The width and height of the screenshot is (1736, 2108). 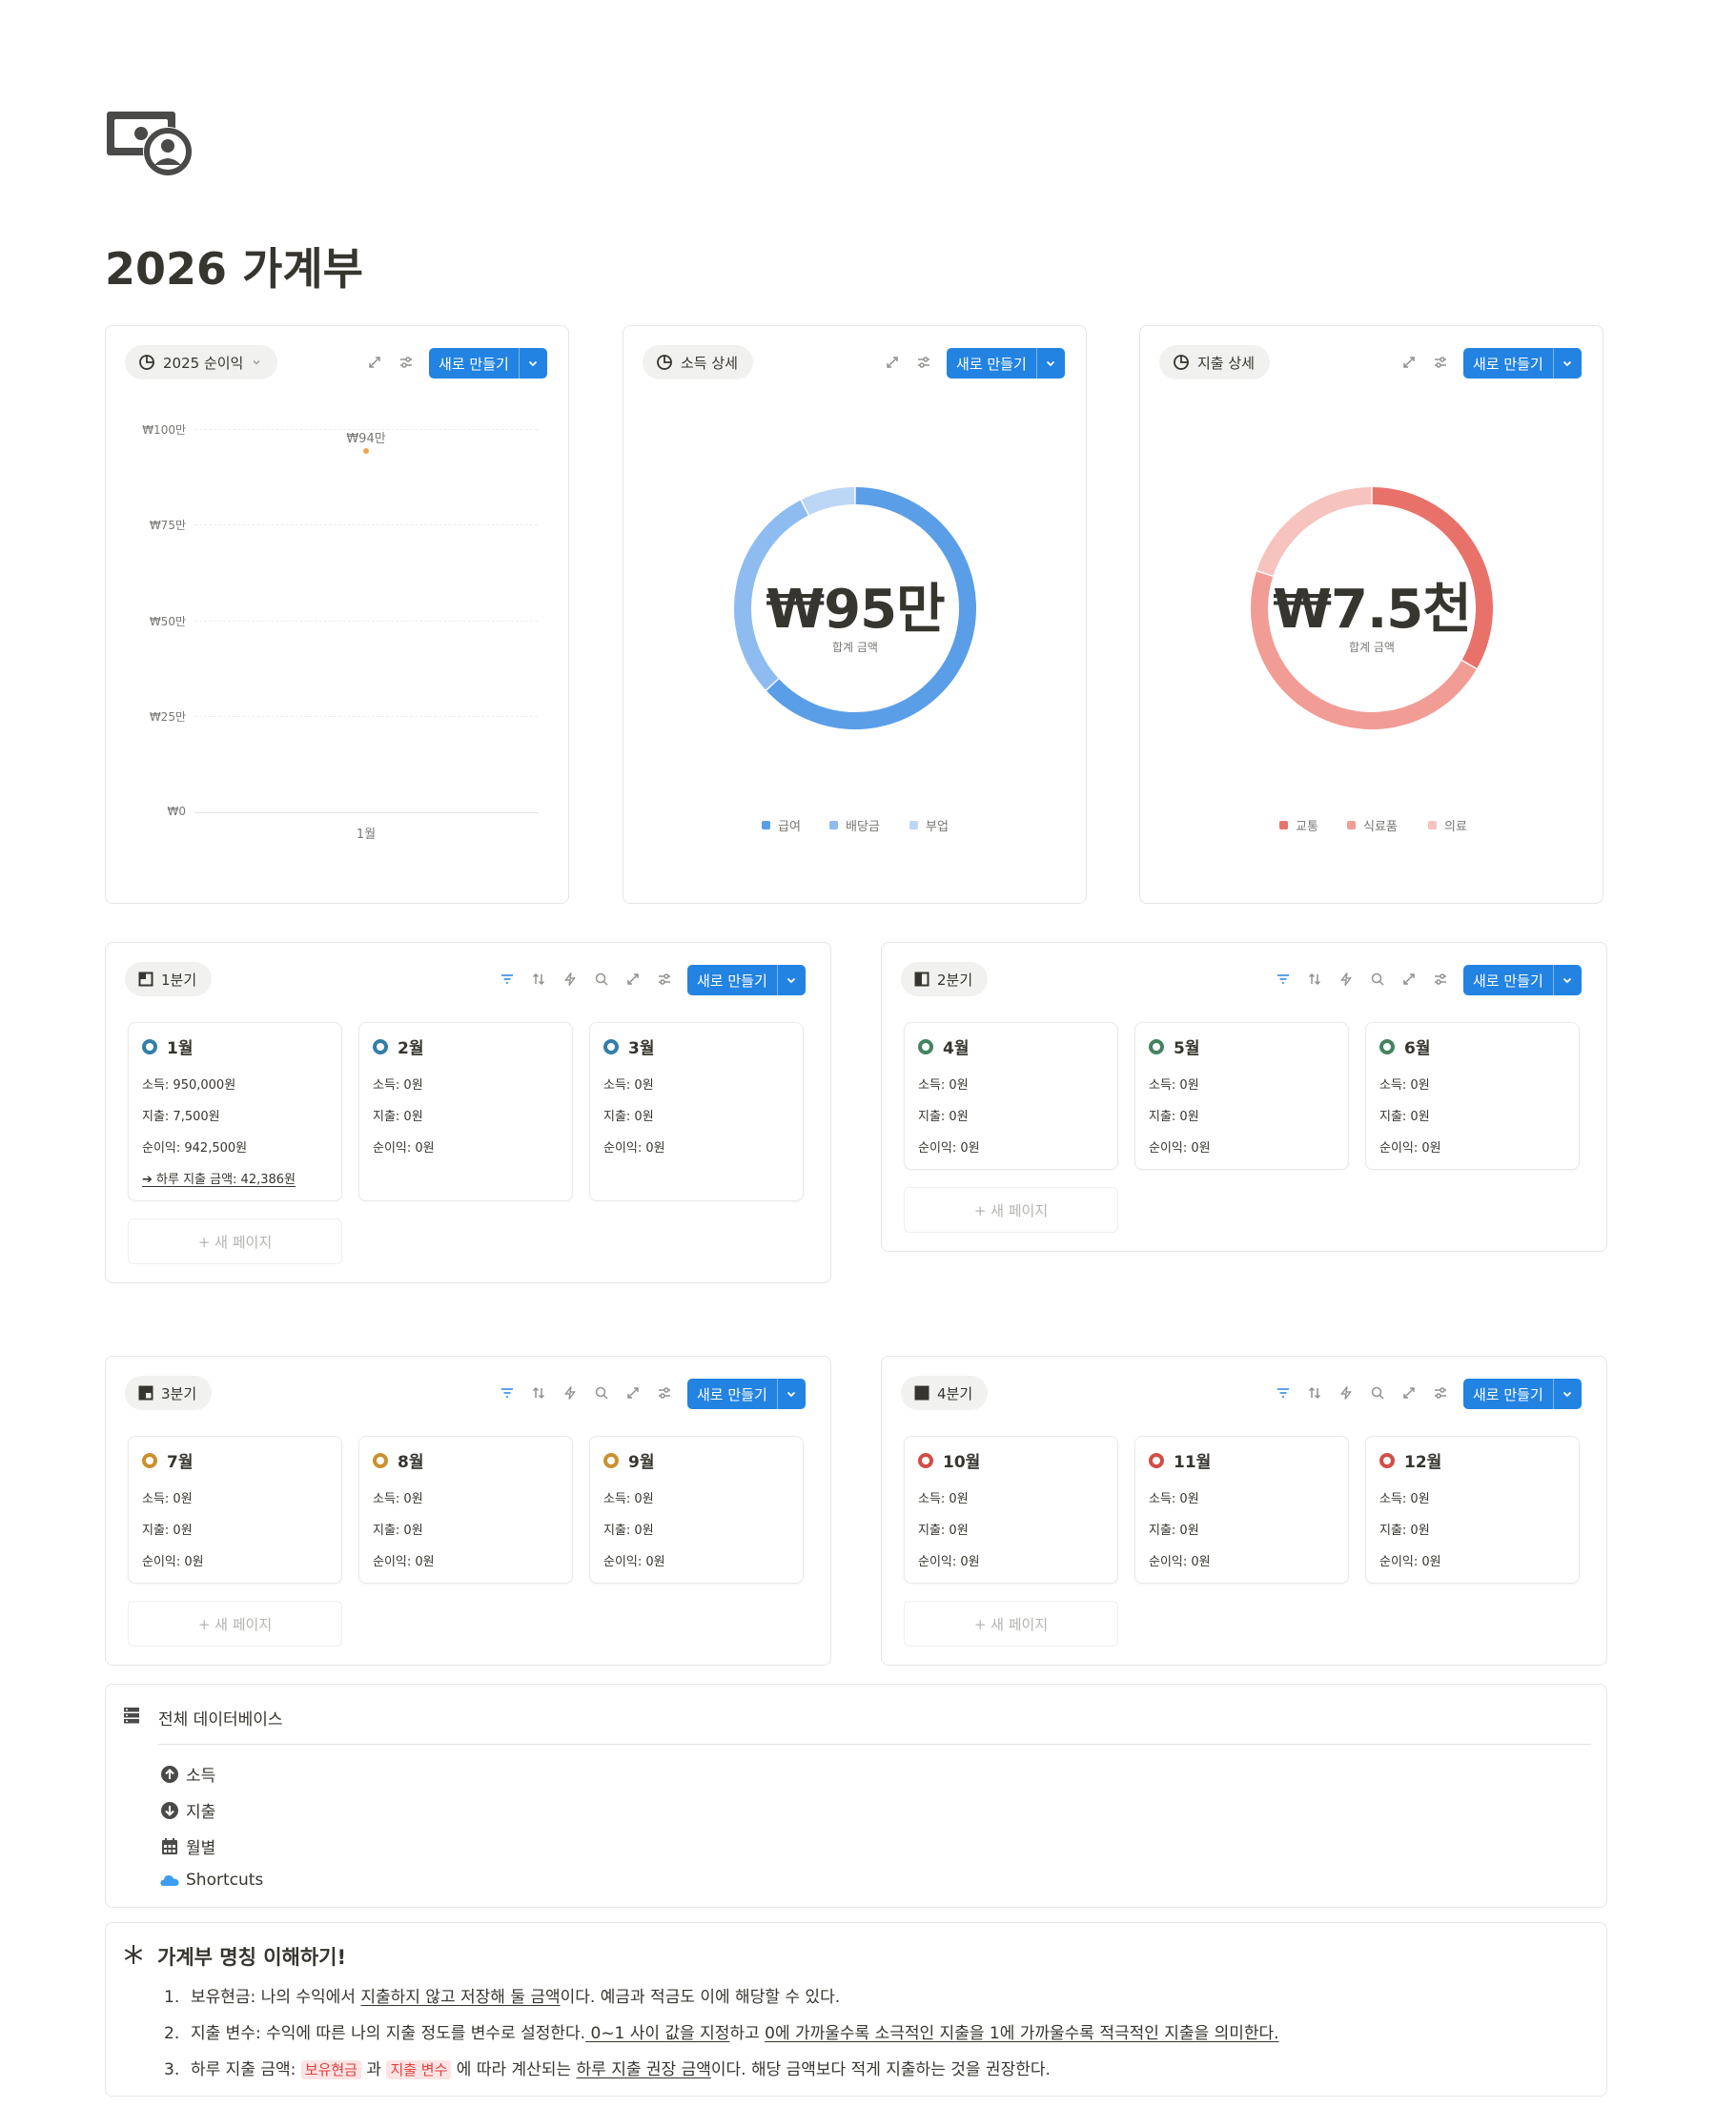 I want to click on database-link-income: 소득, so click(x=187, y=1774).